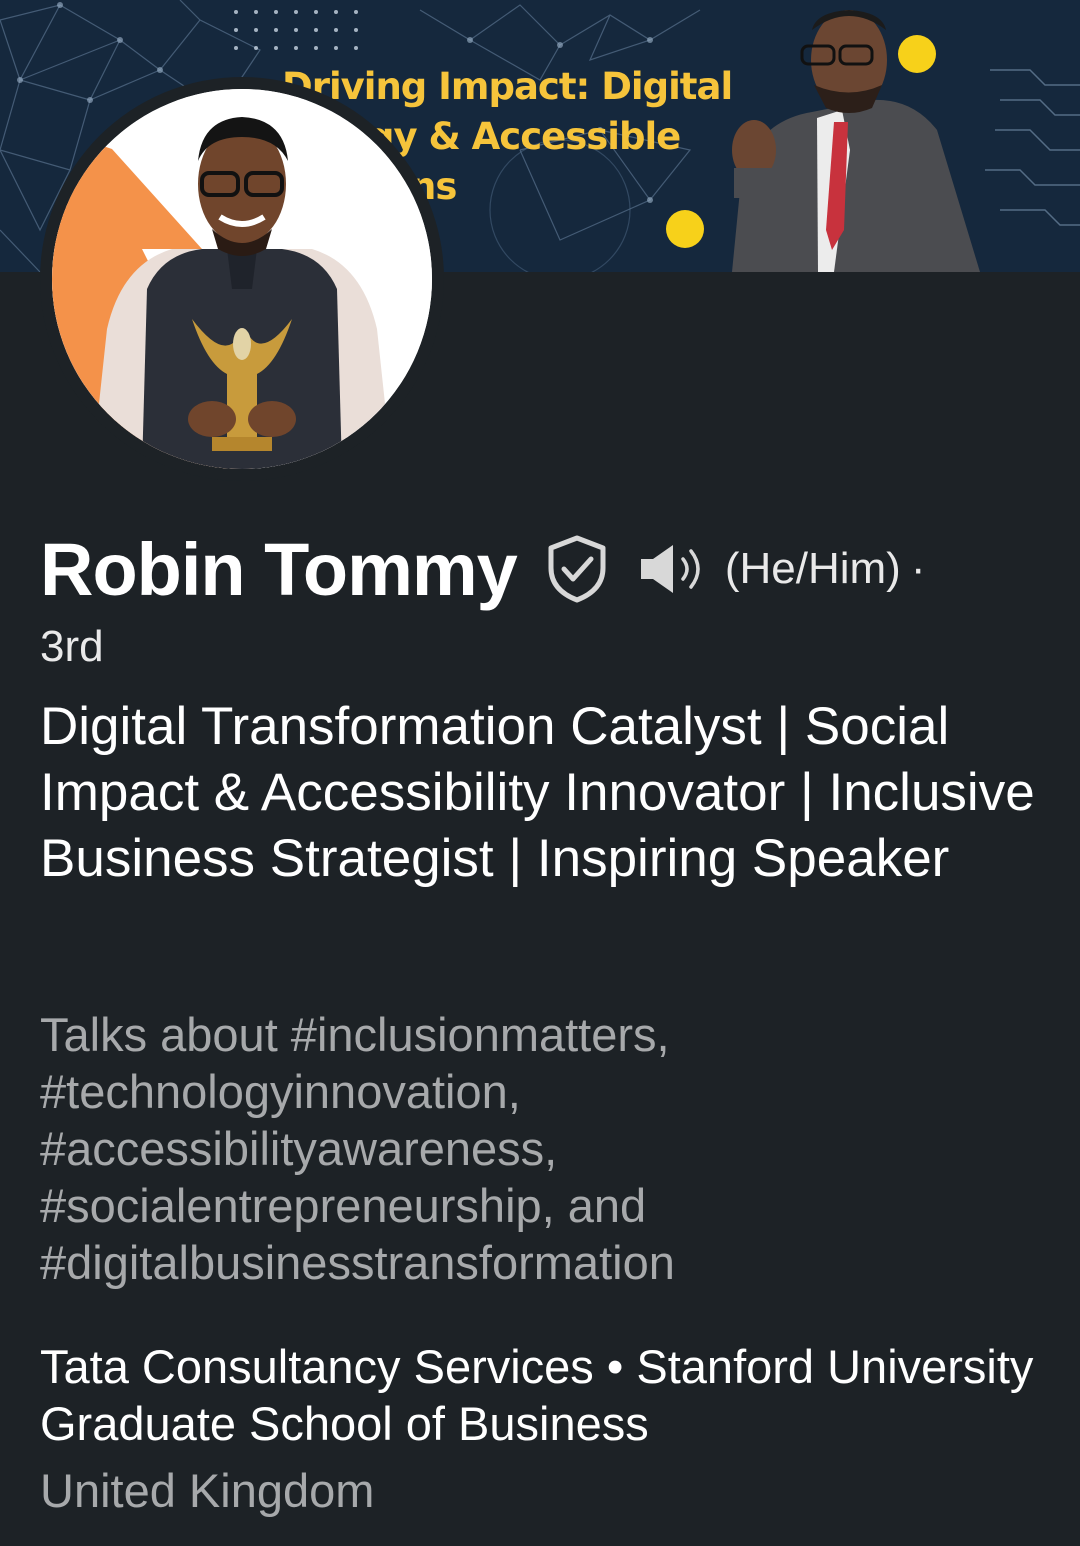  Describe the element at coordinates (207, 1490) in the screenshot. I see `location: United Kingdom` at that location.